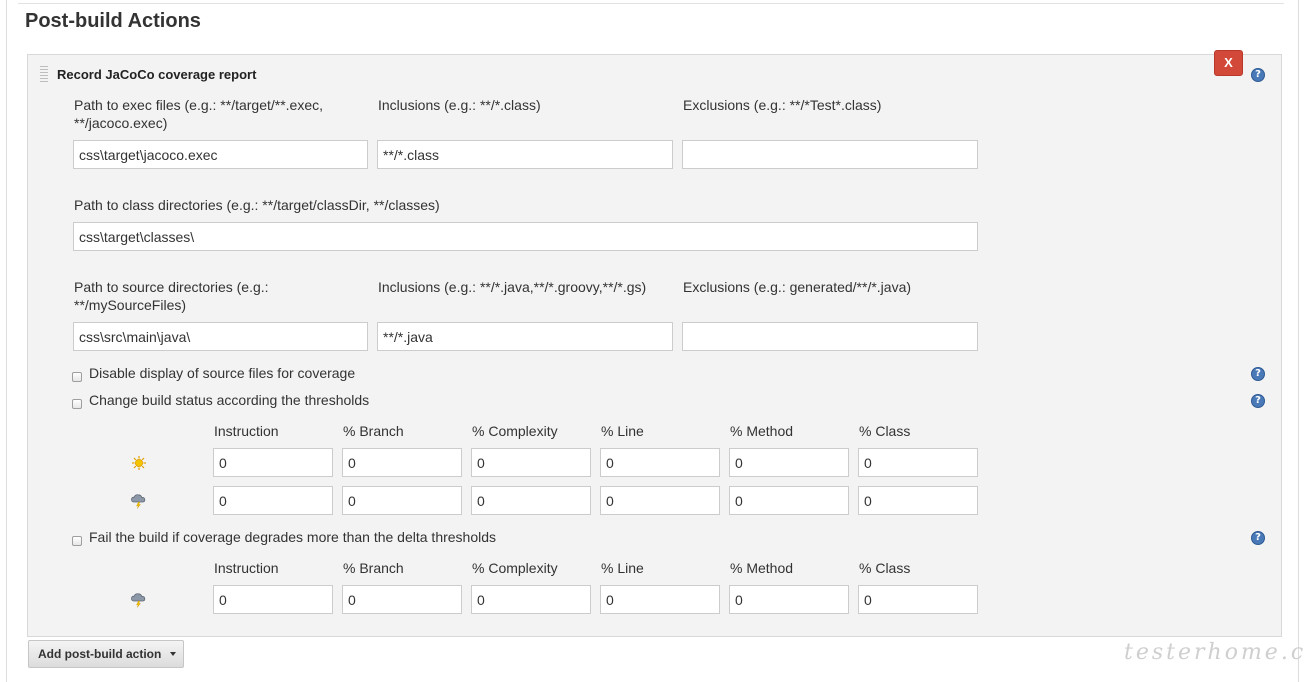  I want to click on delta-line-input, so click(660, 599).